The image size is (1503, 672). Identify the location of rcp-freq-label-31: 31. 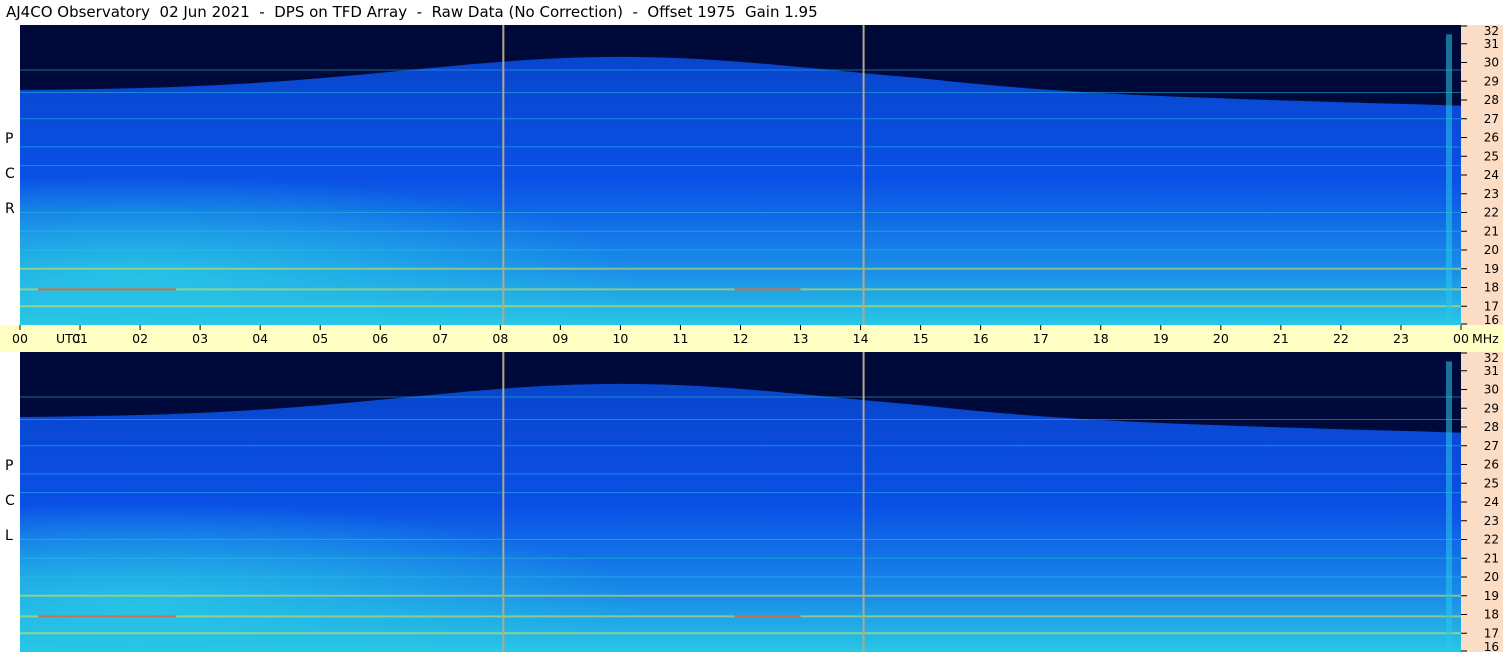
(1491, 44).